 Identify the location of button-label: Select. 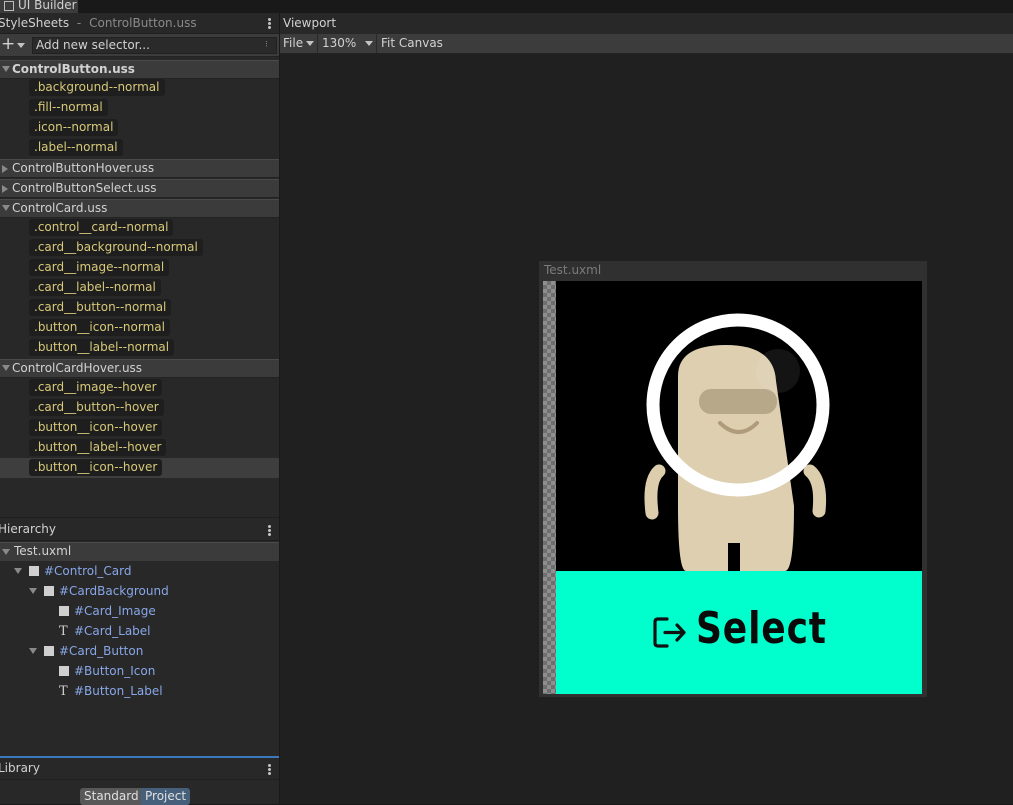
(761, 628).